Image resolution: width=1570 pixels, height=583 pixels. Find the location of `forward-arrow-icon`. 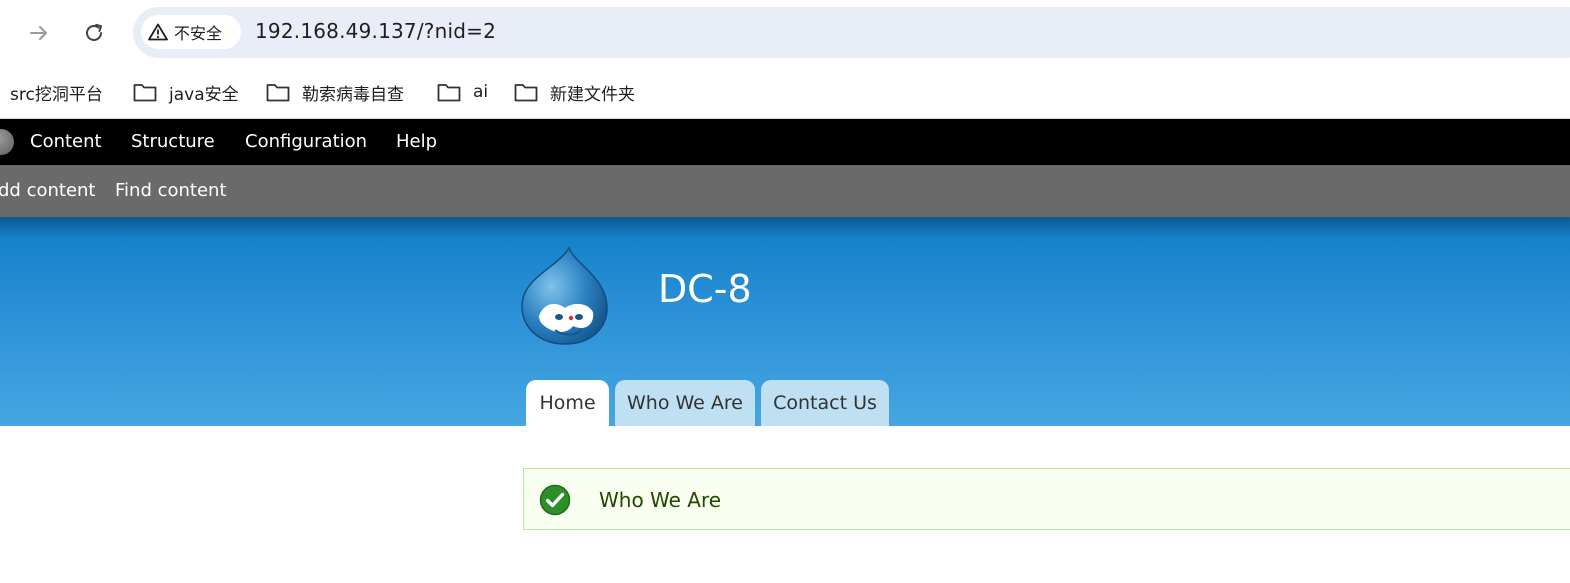

forward-arrow-icon is located at coordinates (39, 33).